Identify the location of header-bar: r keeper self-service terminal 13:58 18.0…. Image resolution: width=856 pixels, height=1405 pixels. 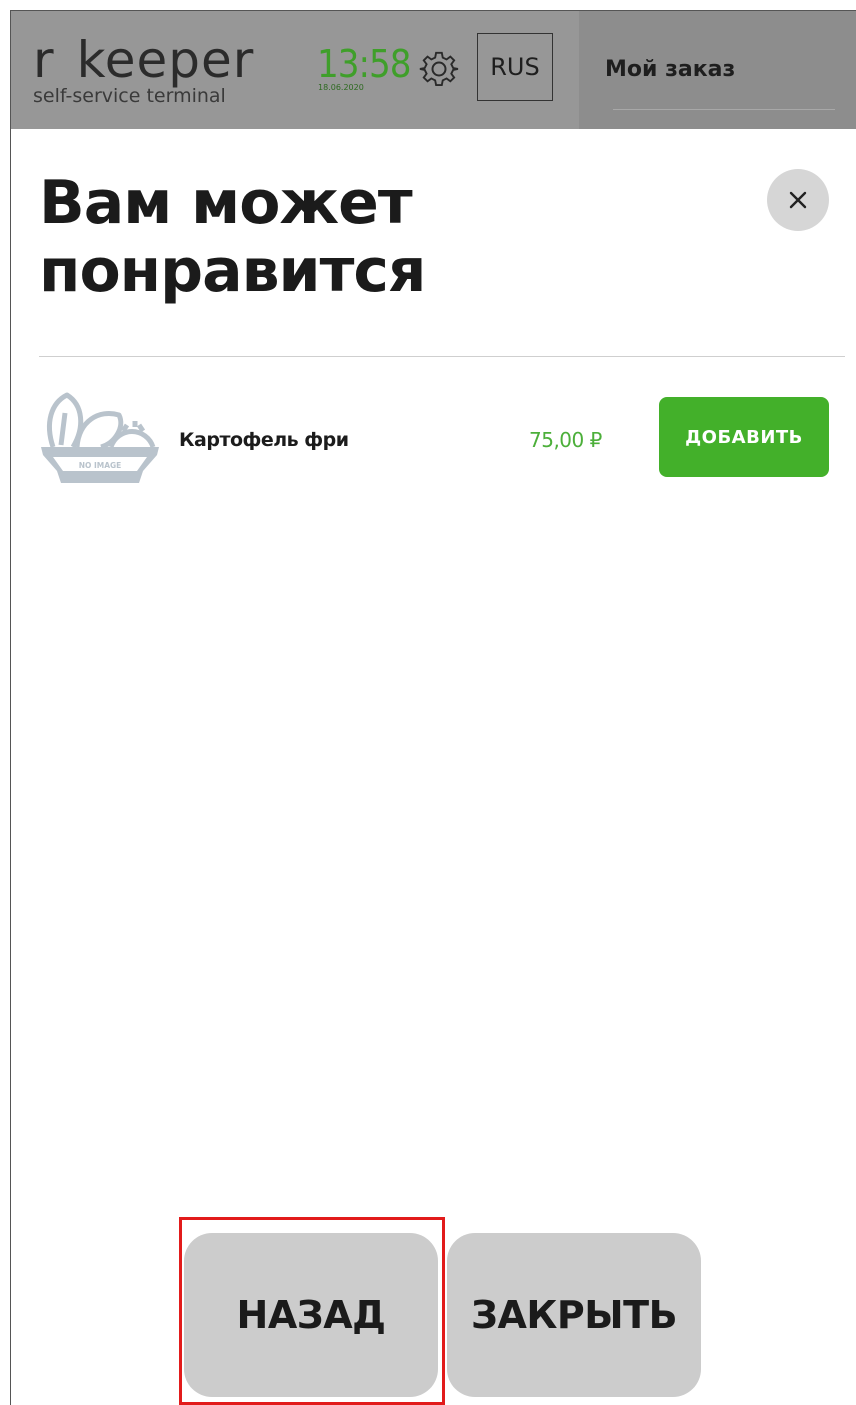
(433, 70).